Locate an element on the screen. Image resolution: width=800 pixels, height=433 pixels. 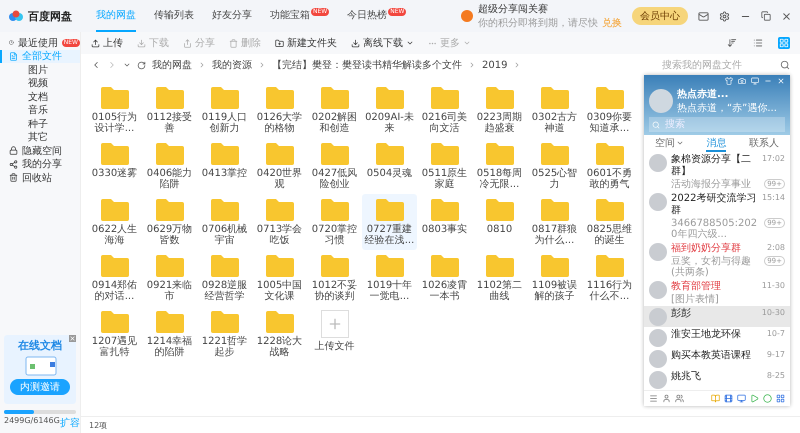
folder-item: 0126大学的格物 is located at coordinates (279, 110).